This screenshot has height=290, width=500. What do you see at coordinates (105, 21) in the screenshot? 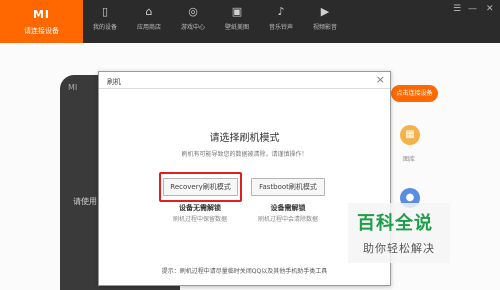
I see `nav-my-device: ▯ 我的设备` at bounding box center [105, 21].